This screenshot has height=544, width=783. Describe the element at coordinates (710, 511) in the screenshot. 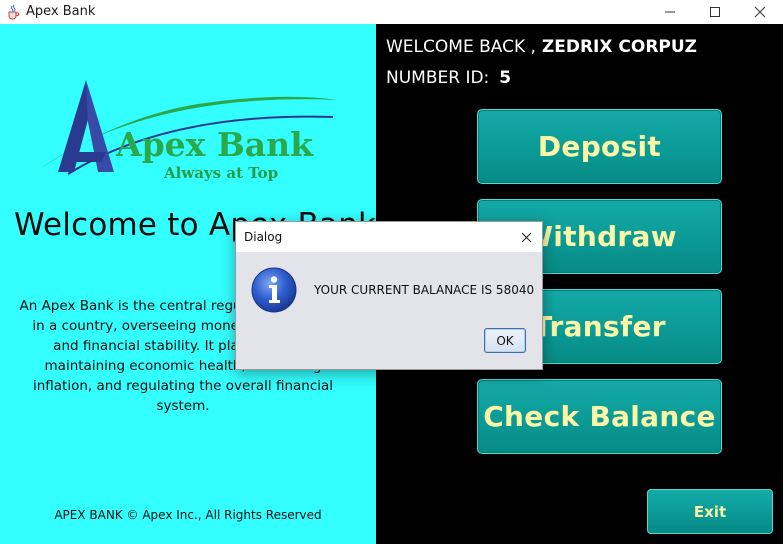

I see `exit-button: Exit` at that location.